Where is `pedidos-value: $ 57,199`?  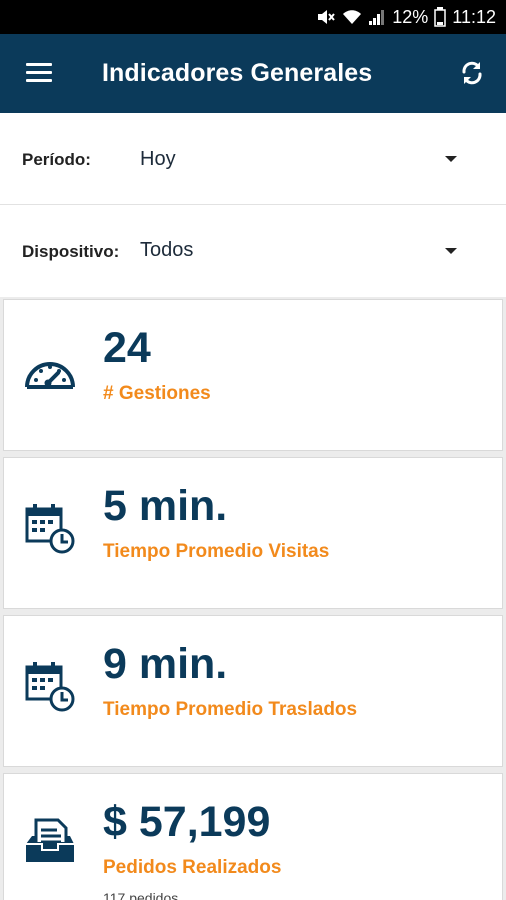
pedidos-value: $ 57,199 is located at coordinates (187, 822).